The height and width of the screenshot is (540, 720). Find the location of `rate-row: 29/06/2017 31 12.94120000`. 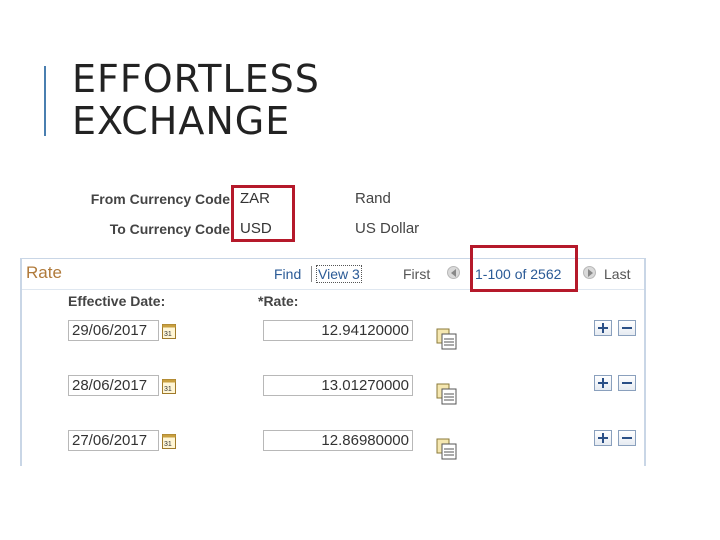

rate-row: 29/06/2017 31 12.94120000 is located at coordinates (333, 340).